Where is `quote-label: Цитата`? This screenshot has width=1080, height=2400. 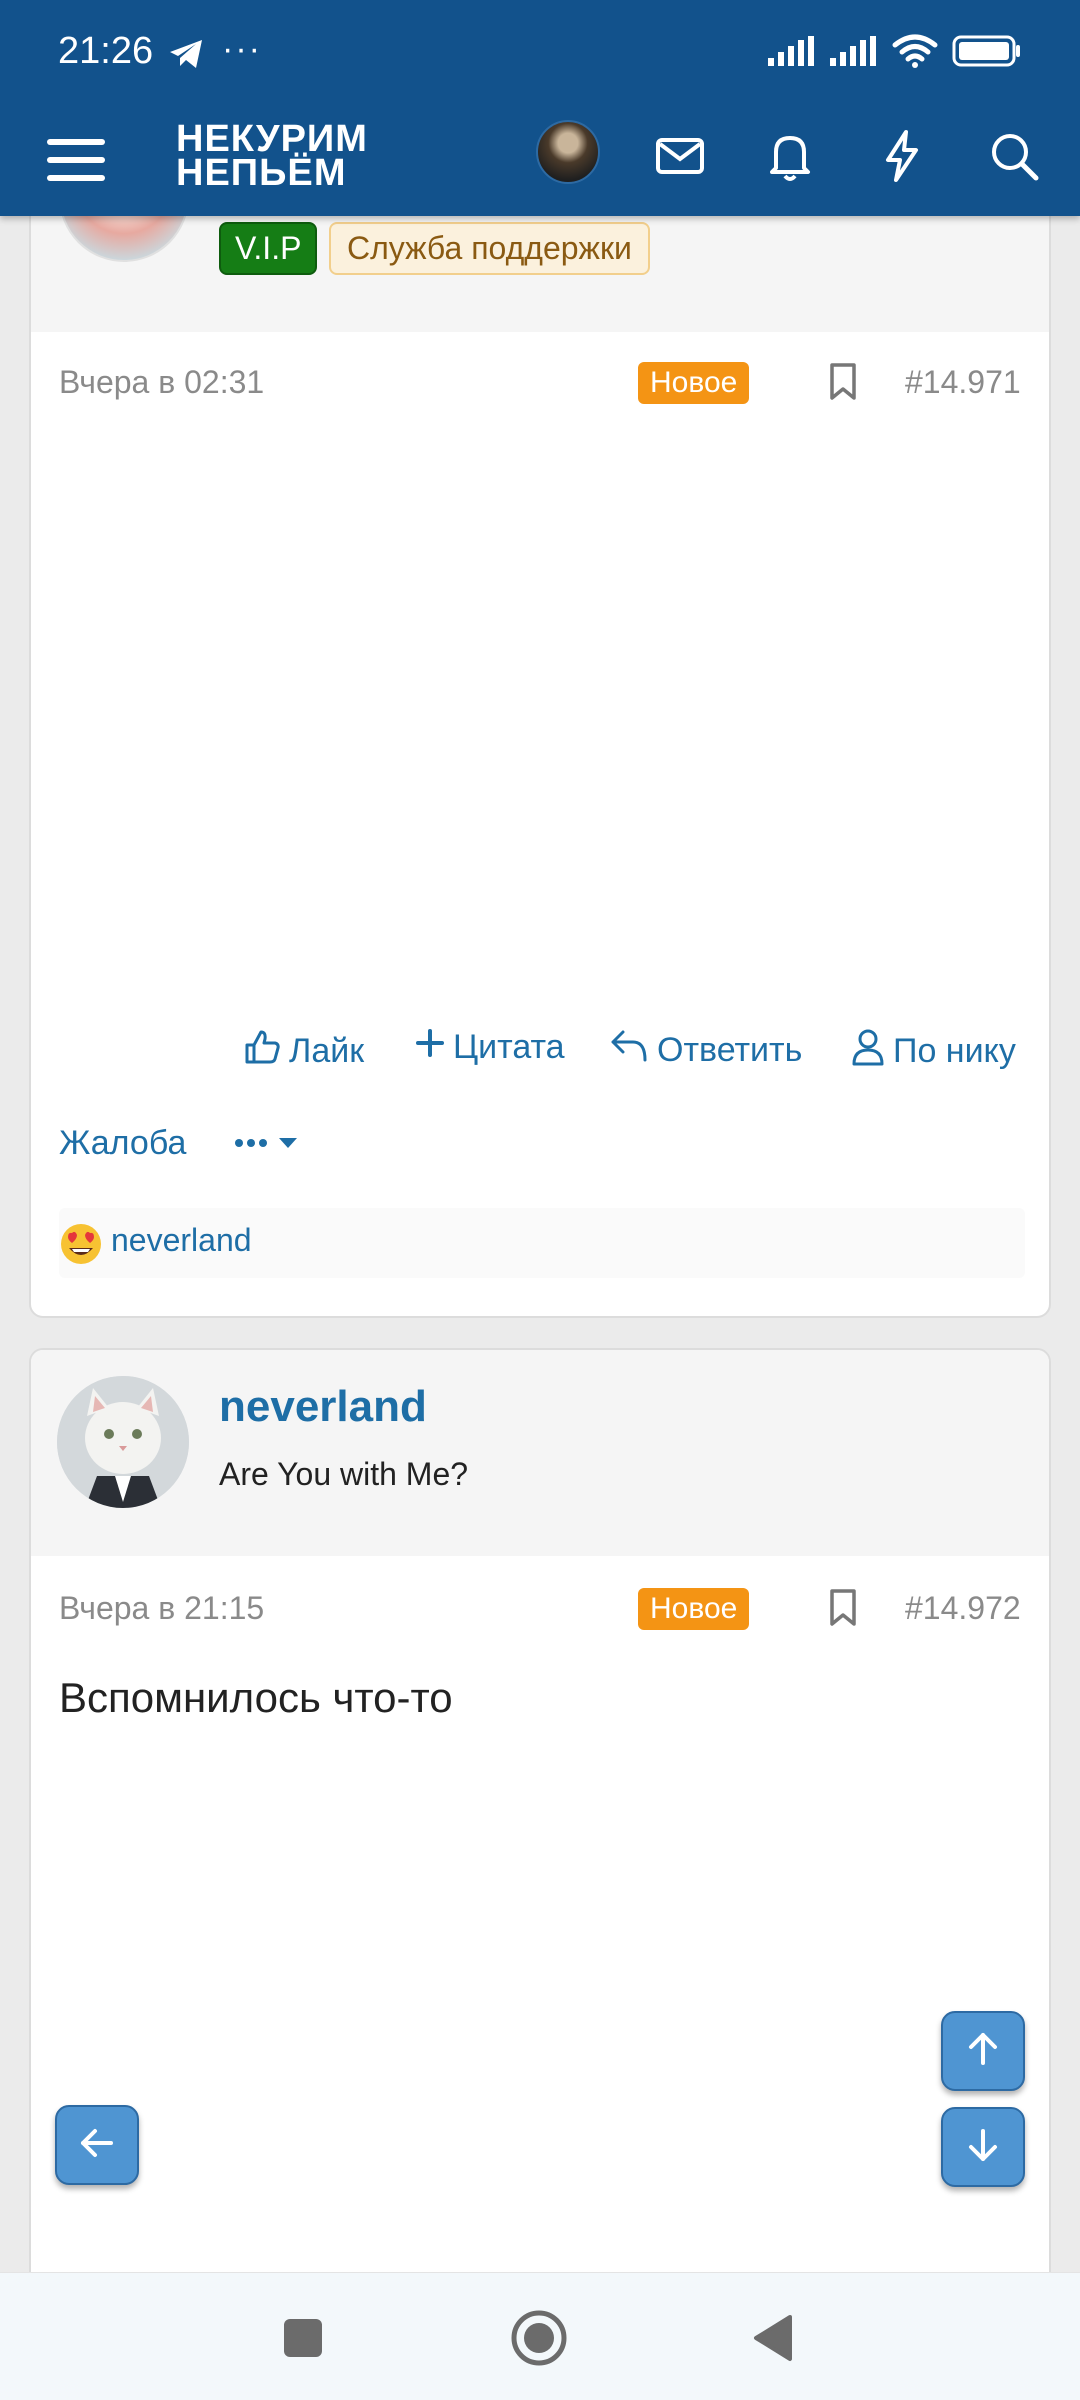 quote-label: Цитата is located at coordinates (509, 1047).